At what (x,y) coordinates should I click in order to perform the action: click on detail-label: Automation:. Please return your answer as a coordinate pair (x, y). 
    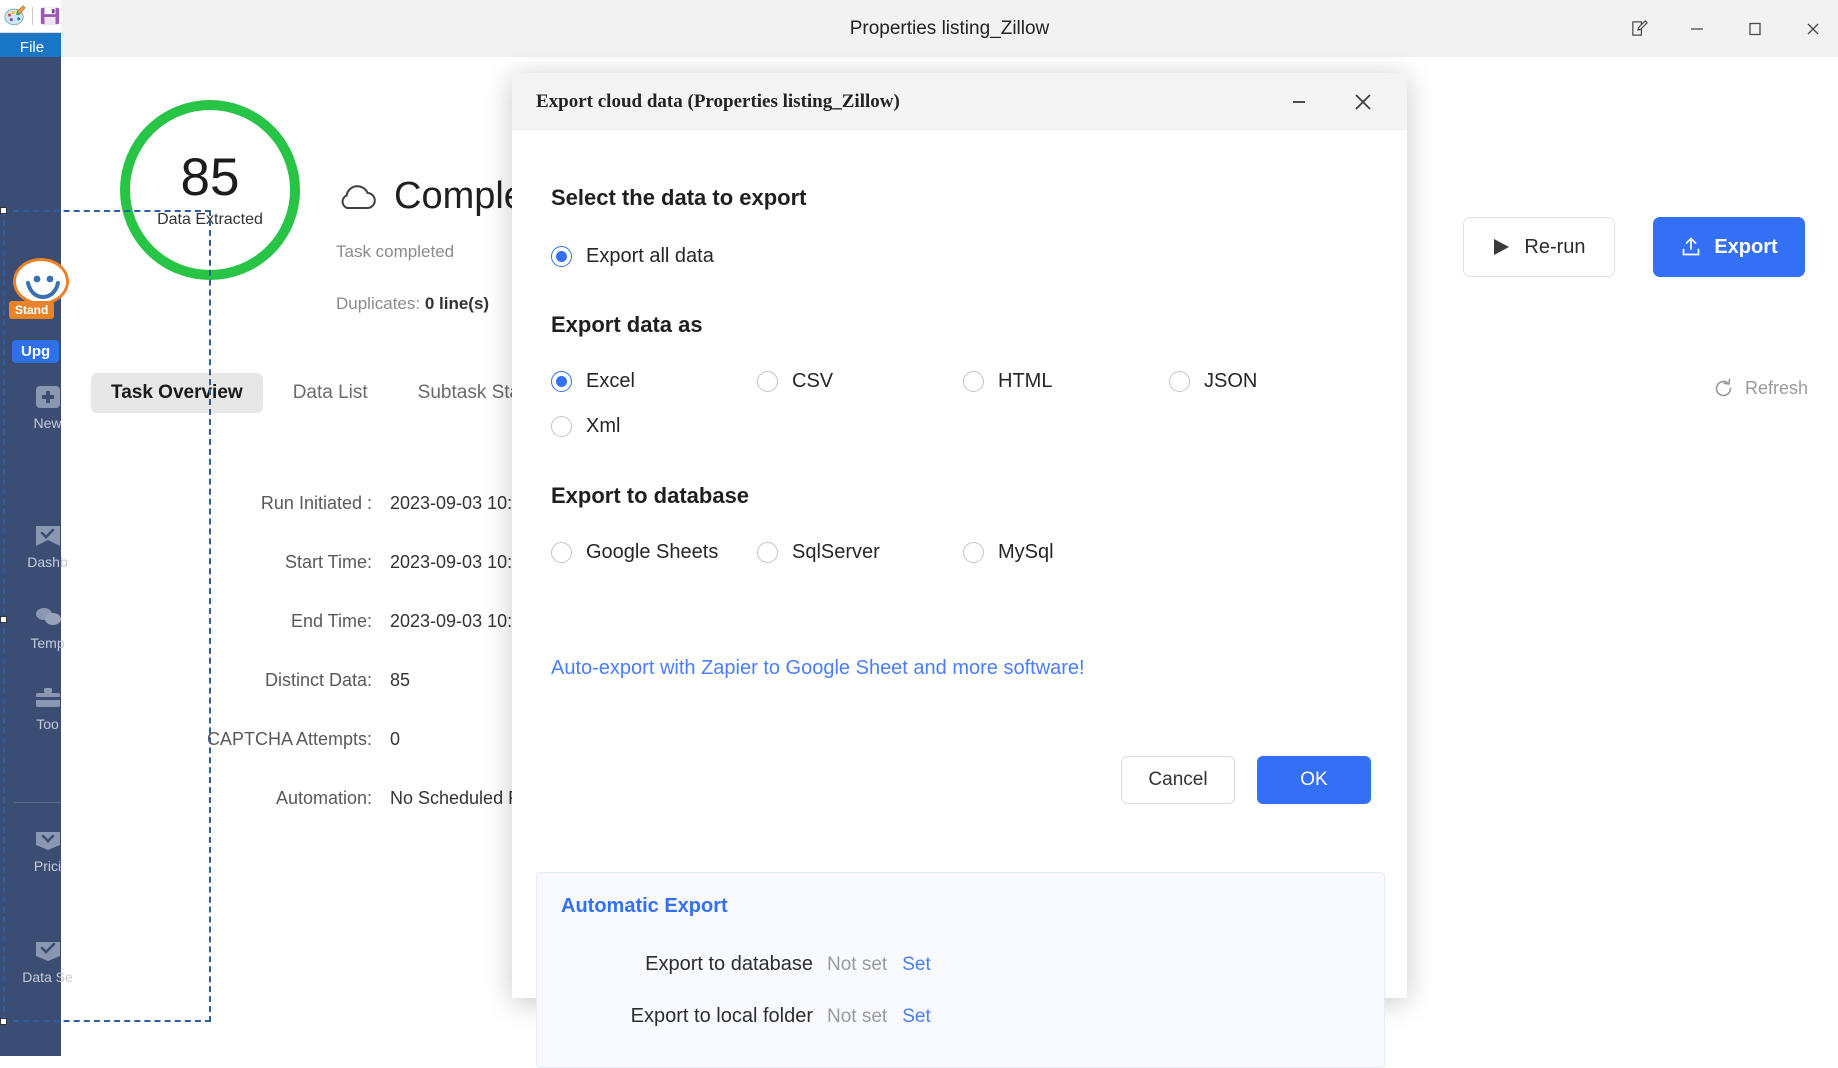
    Looking at the image, I should click on (323, 798).